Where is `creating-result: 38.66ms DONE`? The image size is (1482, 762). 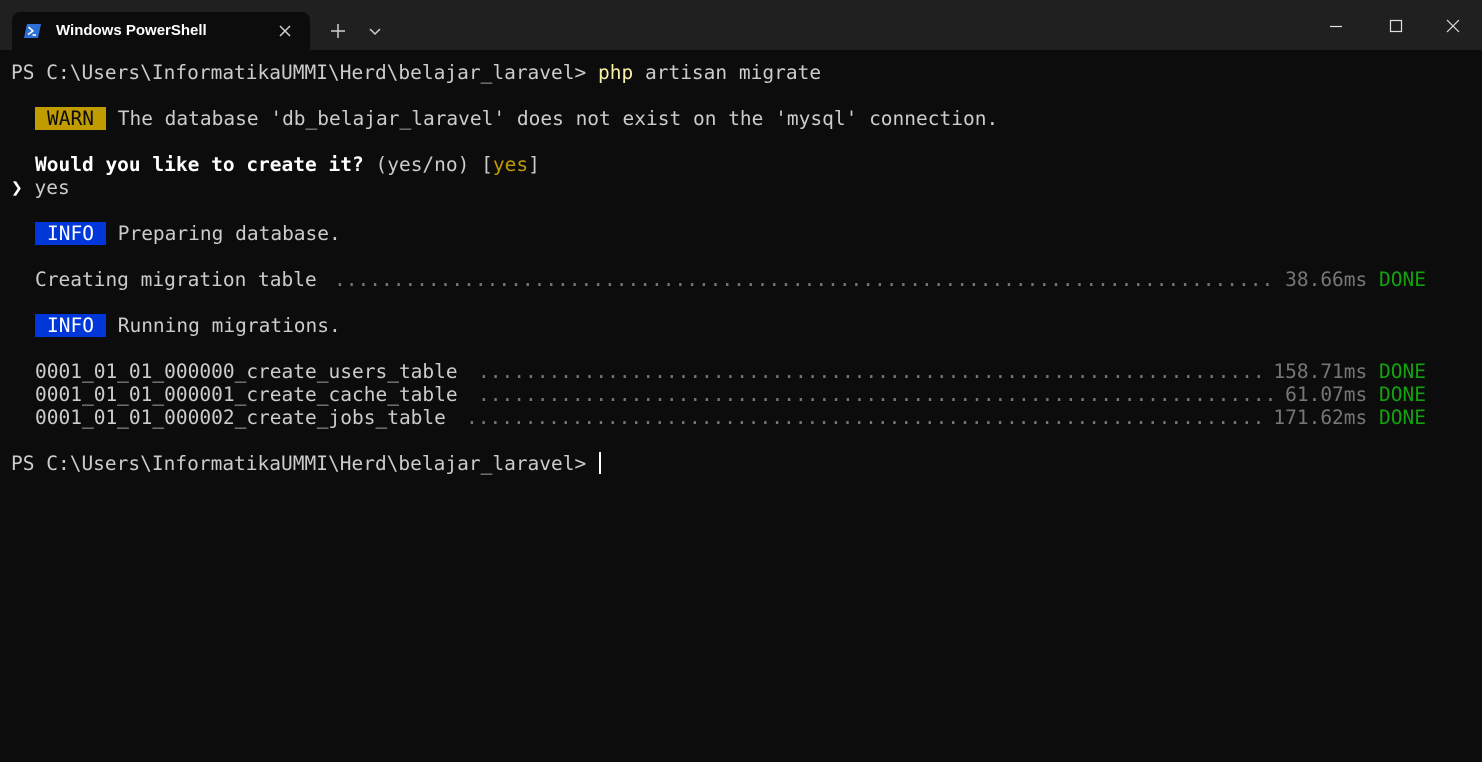
creating-result: 38.66ms DONE is located at coordinates (1355, 279).